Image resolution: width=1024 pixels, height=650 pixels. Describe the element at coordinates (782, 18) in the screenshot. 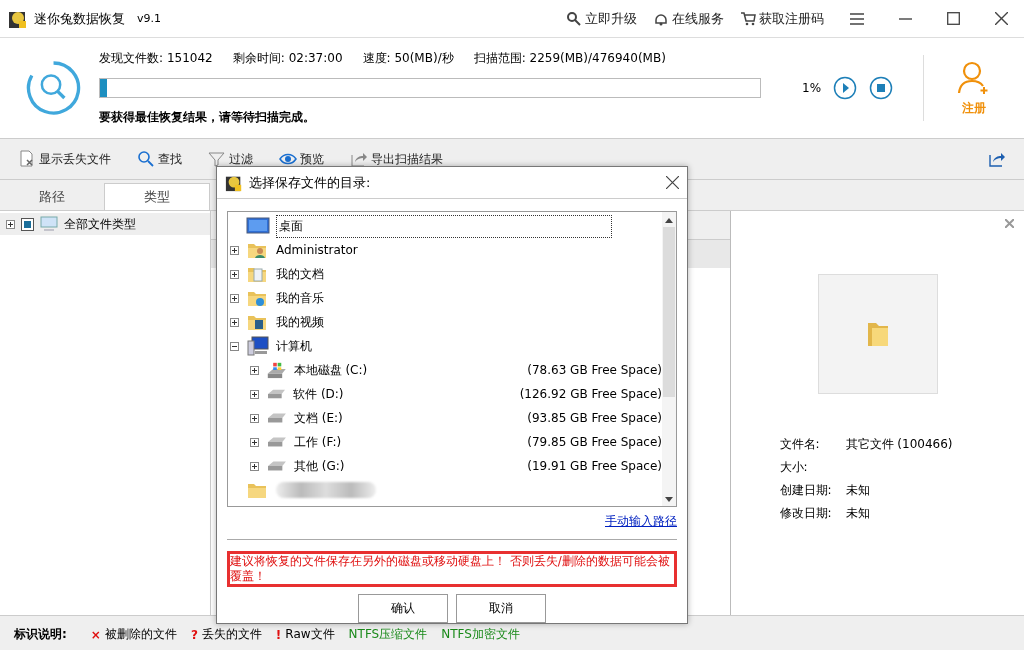

I see `titlebar-link: 获取注册码` at that location.